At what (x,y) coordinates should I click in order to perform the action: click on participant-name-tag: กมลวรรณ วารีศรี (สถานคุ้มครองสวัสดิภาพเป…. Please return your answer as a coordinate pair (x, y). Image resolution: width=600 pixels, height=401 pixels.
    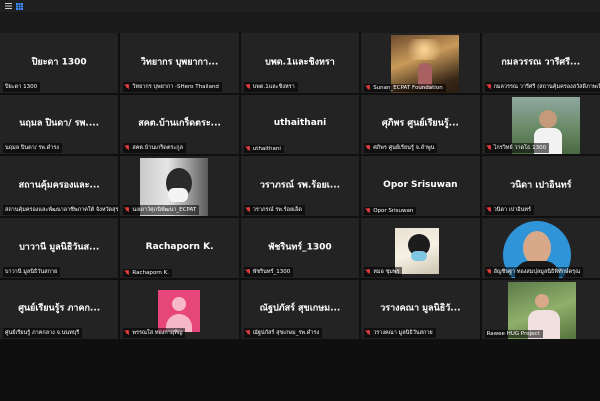
    Looking at the image, I should click on (542, 86).